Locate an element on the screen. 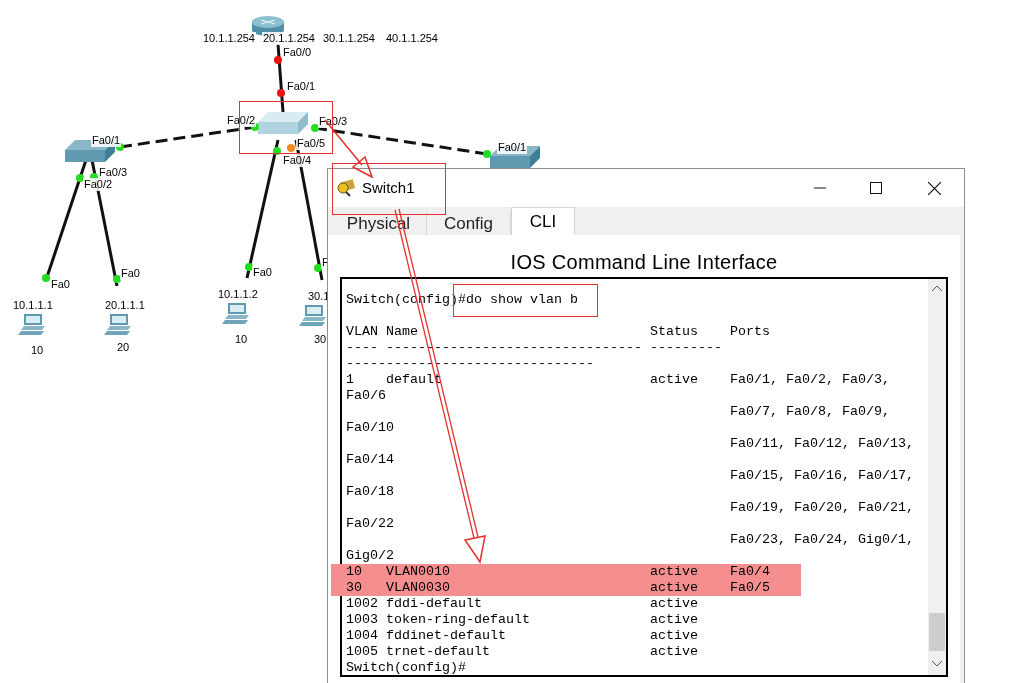 The width and height of the screenshot is (1016, 683). panel-heading: IOS Command Line Interface is located at coordinates (644, 262).